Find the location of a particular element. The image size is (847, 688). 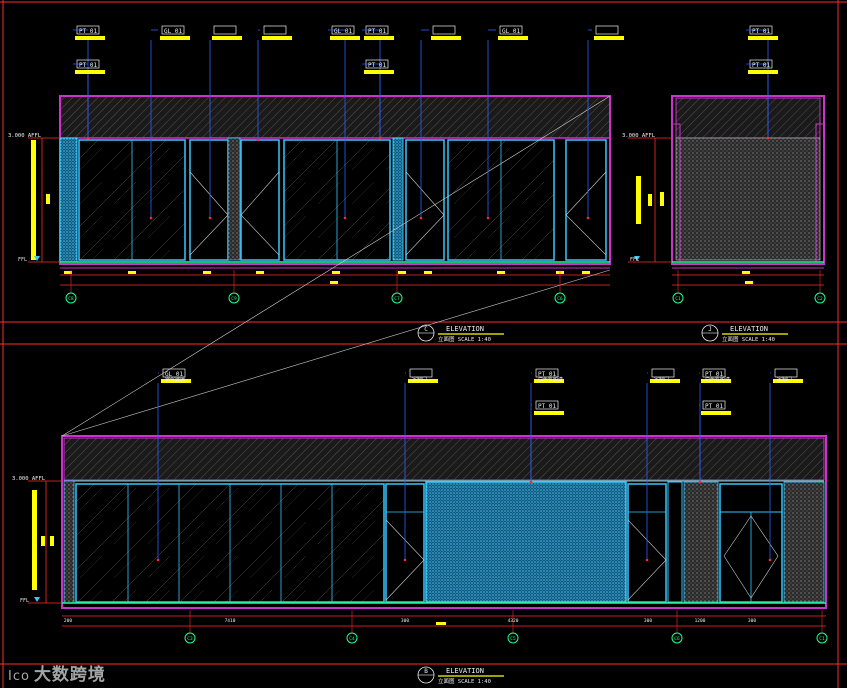

grid-marker-label: C5 is located at coordinates (513, 639).